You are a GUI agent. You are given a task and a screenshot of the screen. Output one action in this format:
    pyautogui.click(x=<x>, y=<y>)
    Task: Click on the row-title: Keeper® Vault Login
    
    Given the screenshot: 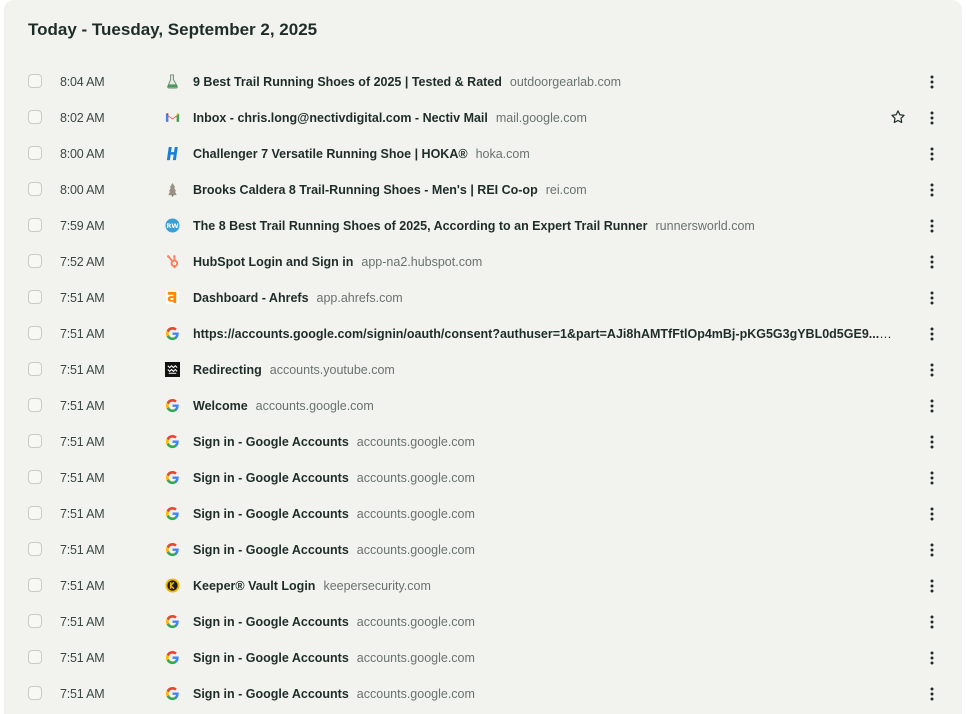 What is the action you would take?
    pyautogui.click(x=254, y=586)
    